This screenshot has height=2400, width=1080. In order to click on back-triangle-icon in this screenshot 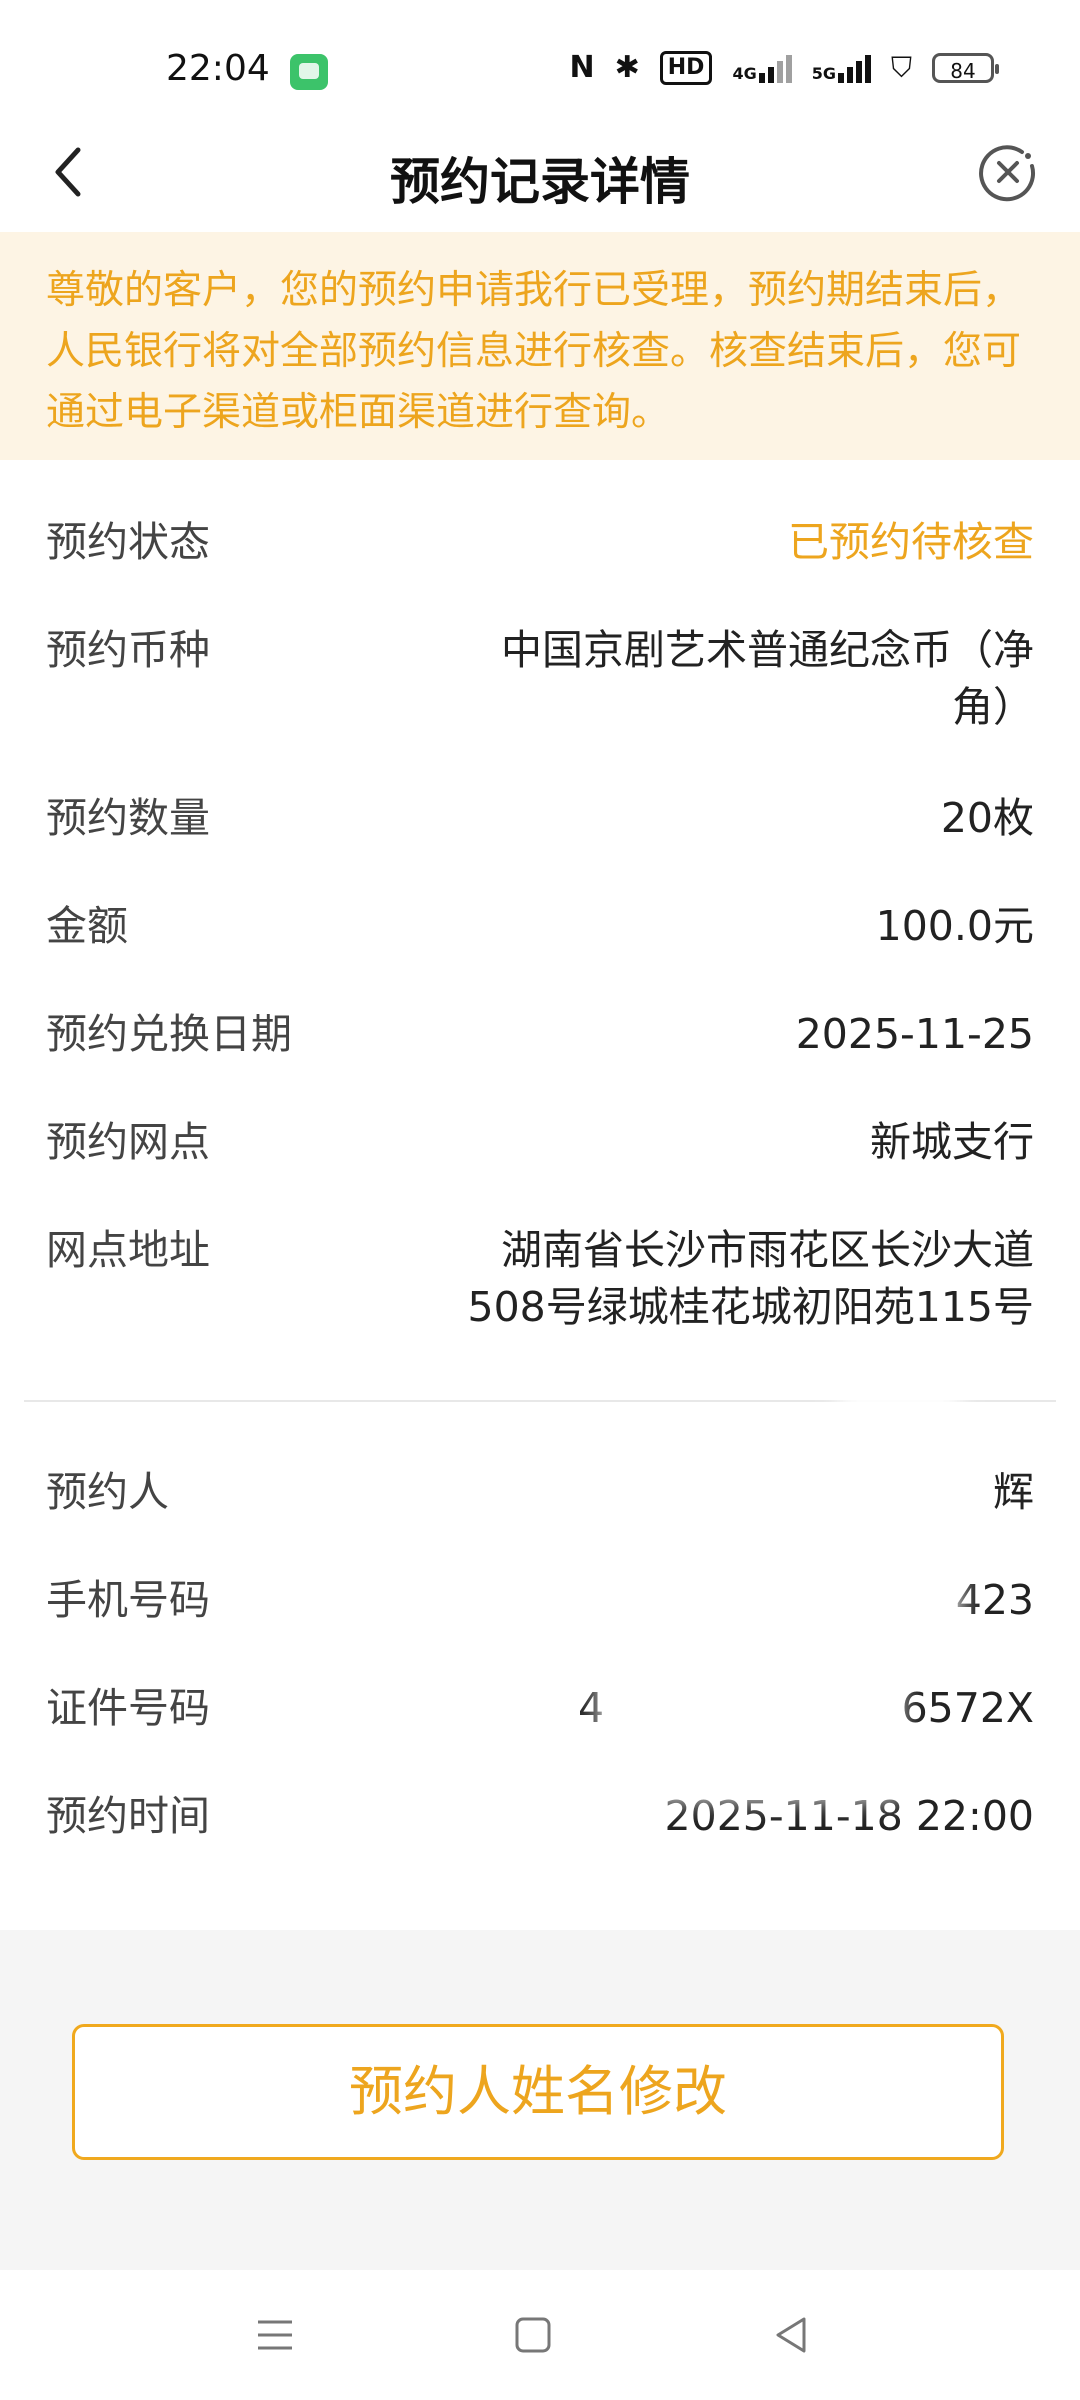, I will do `click(791, 2335)`.